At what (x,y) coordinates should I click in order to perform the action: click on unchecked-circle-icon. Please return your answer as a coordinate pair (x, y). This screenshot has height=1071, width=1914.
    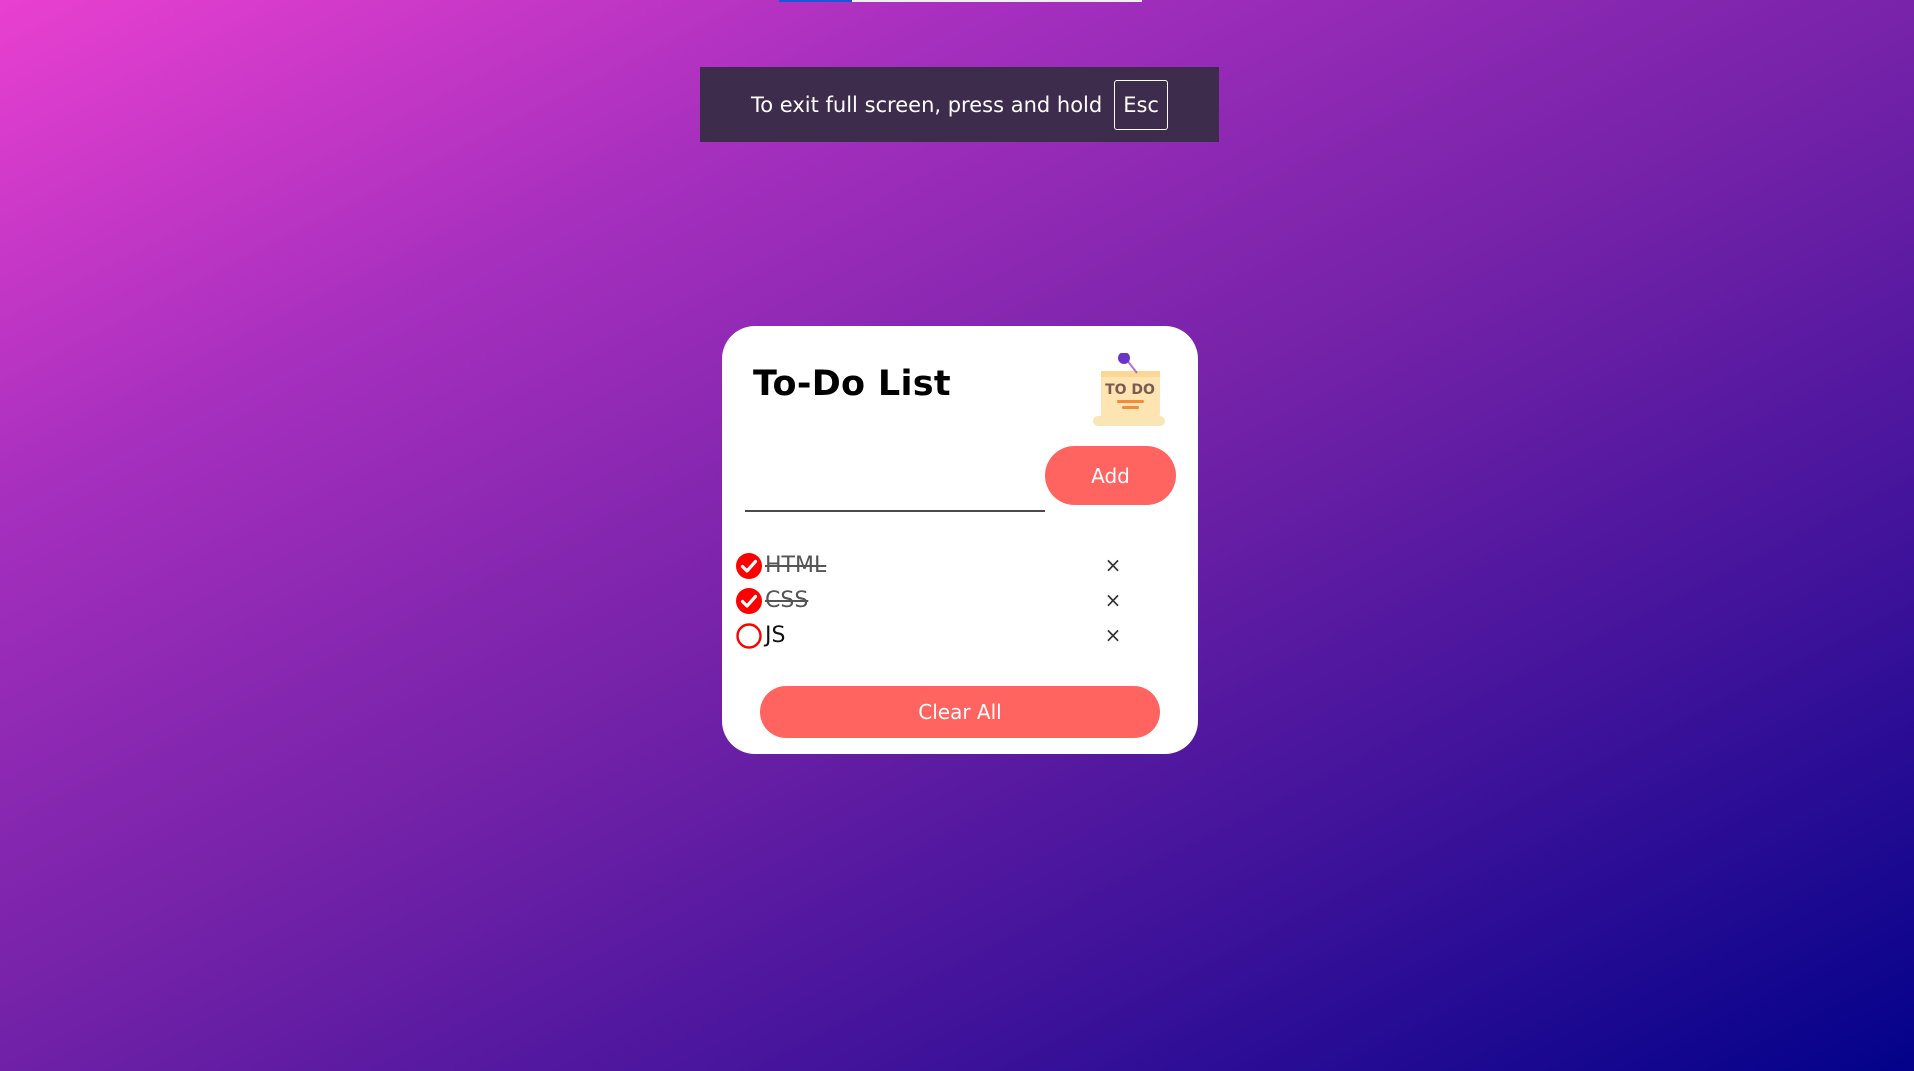
    Looking at the image, I should click on (749, 635).